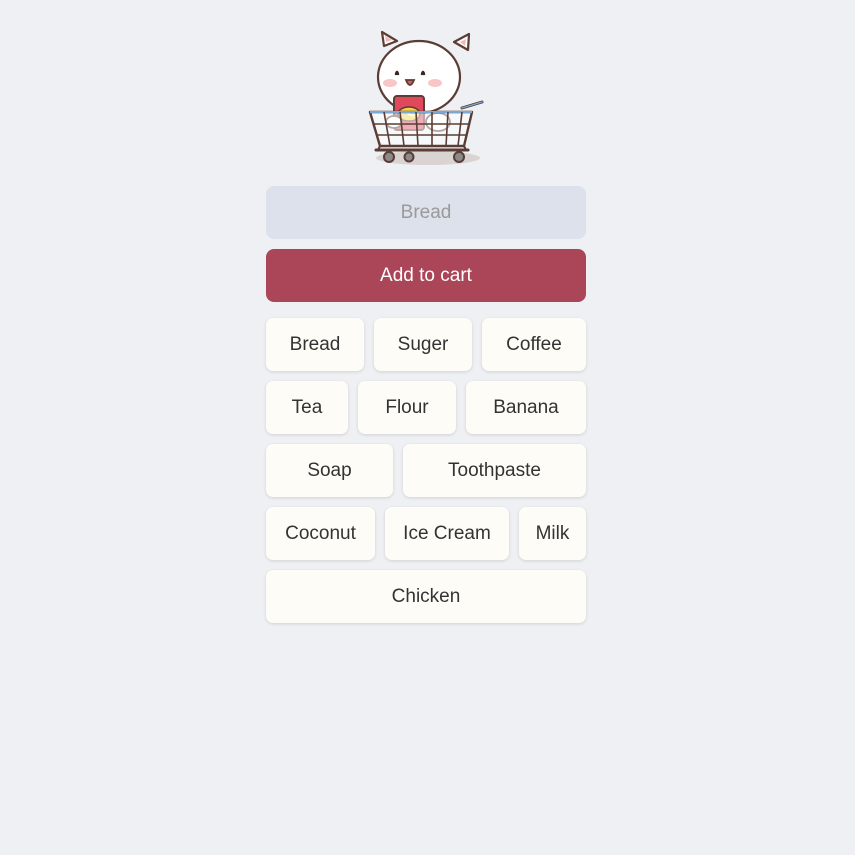  I want to click on item-chip-coconut: Coconut, so click(320, 533).